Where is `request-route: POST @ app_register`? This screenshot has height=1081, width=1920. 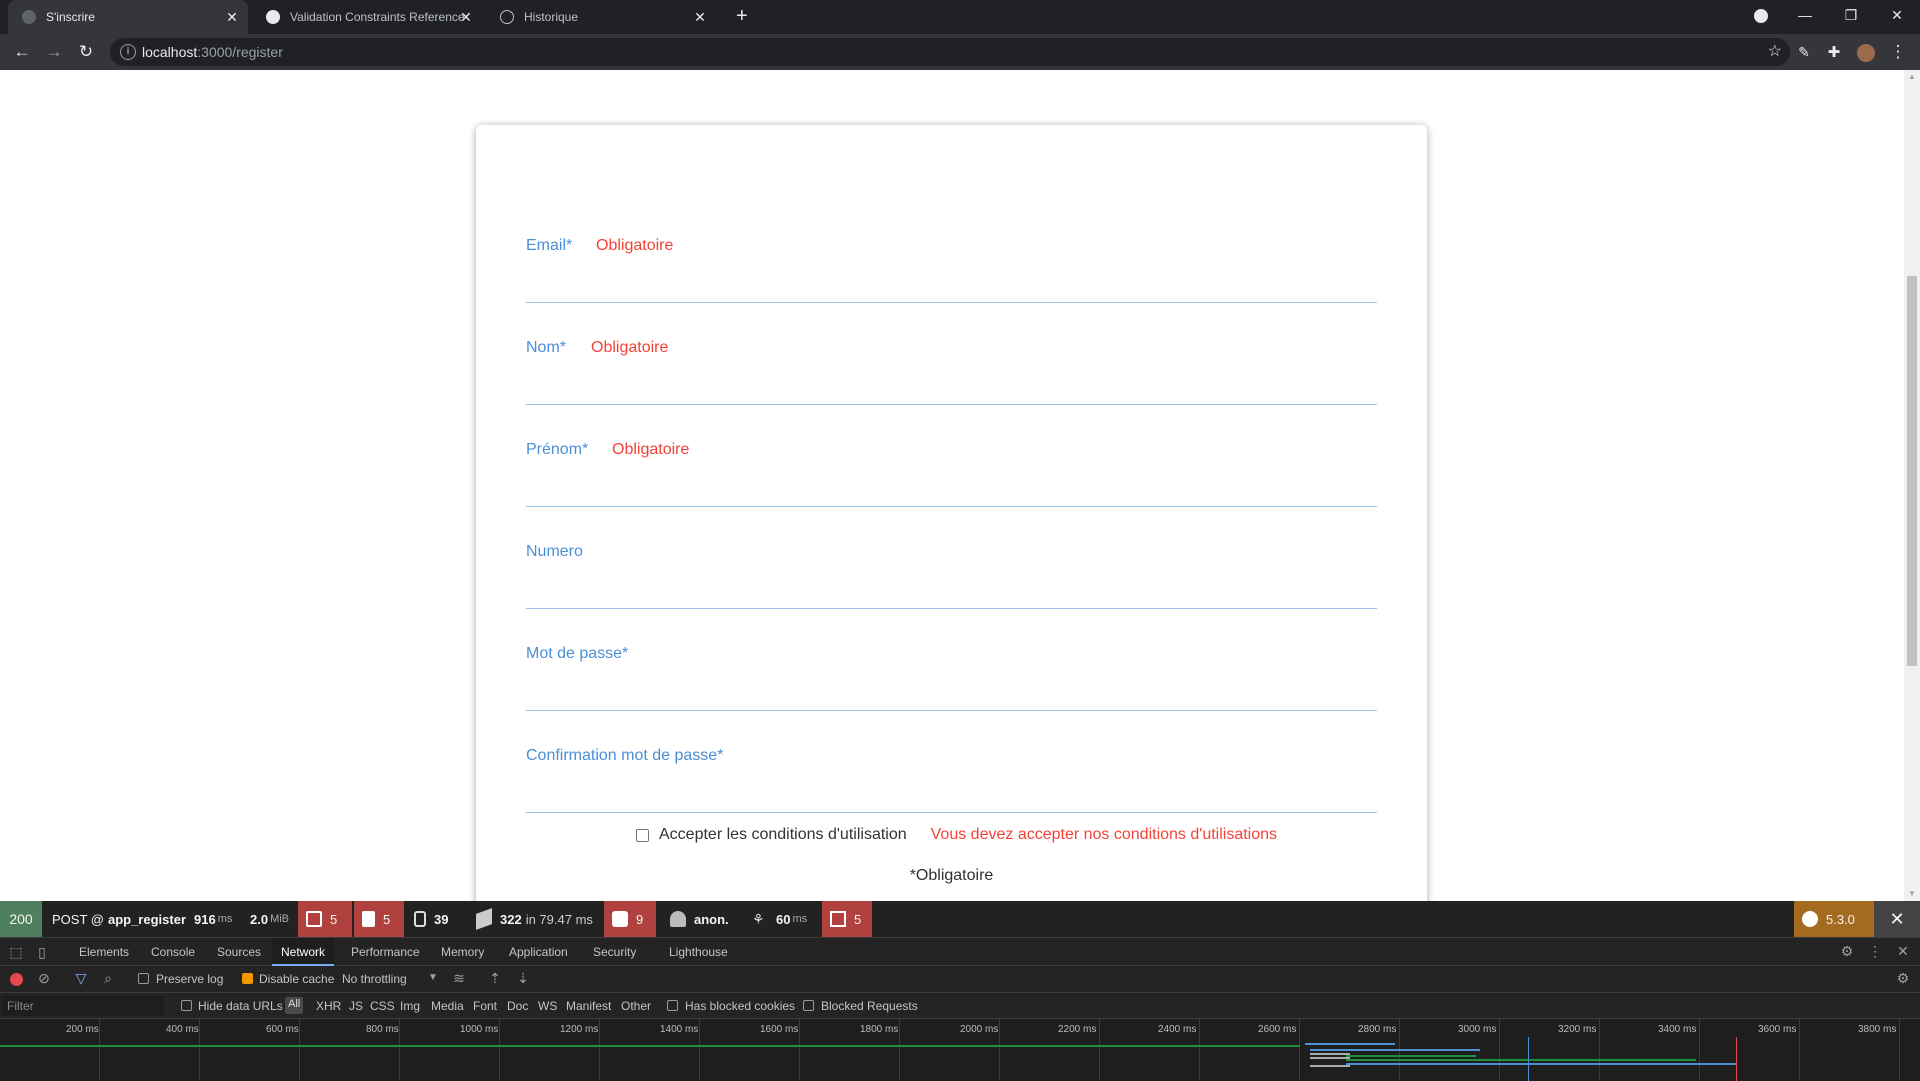
request-route: POST @ app_register is located at coordinates (119, 919).